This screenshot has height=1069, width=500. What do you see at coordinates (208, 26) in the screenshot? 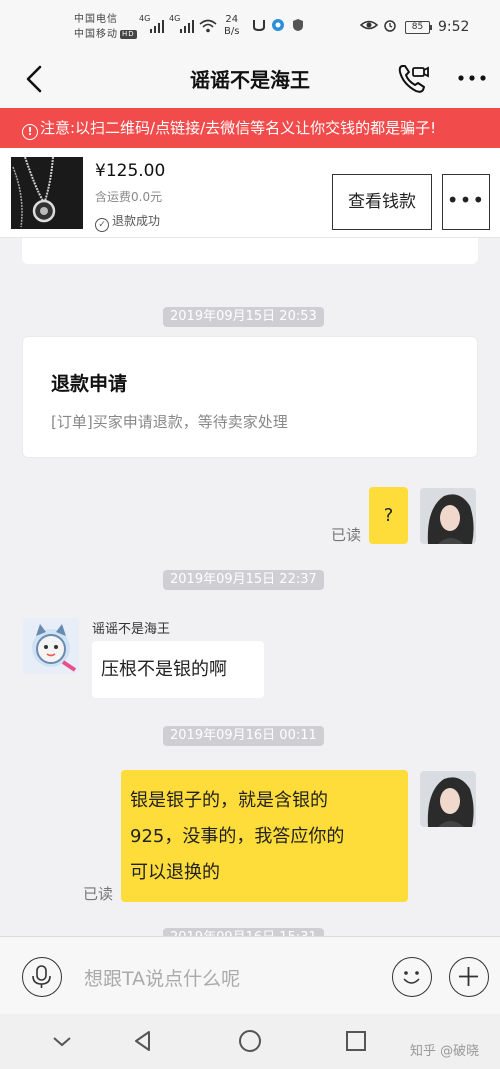
I see `wifi-icon` at bounding box center [208, 26].